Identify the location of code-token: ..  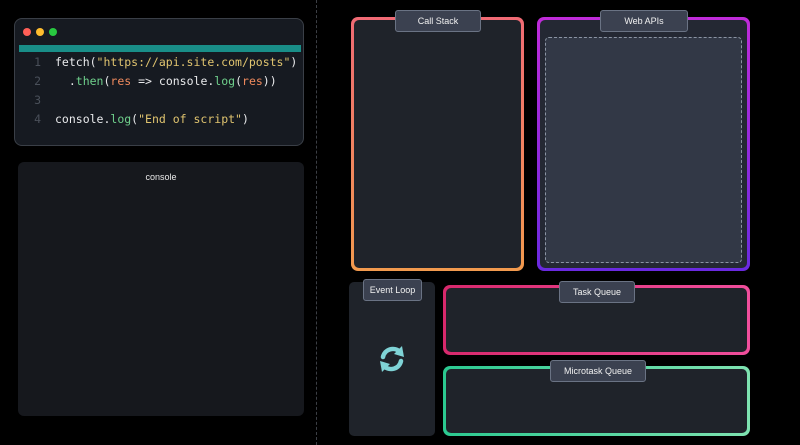
(65, 81).